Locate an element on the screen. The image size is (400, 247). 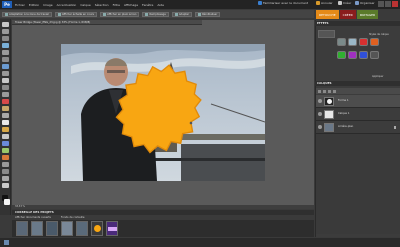
maximize-icon is located at coordinates (388, 4).